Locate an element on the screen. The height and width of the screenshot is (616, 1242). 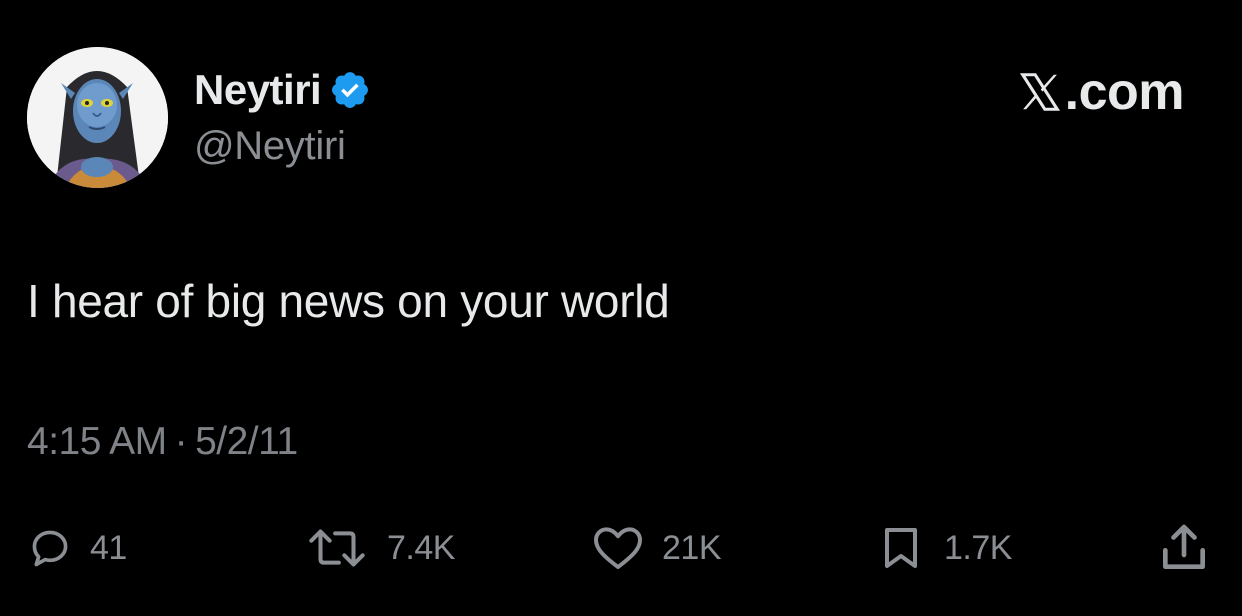
heart-icon is located at coordinates (618, 548).